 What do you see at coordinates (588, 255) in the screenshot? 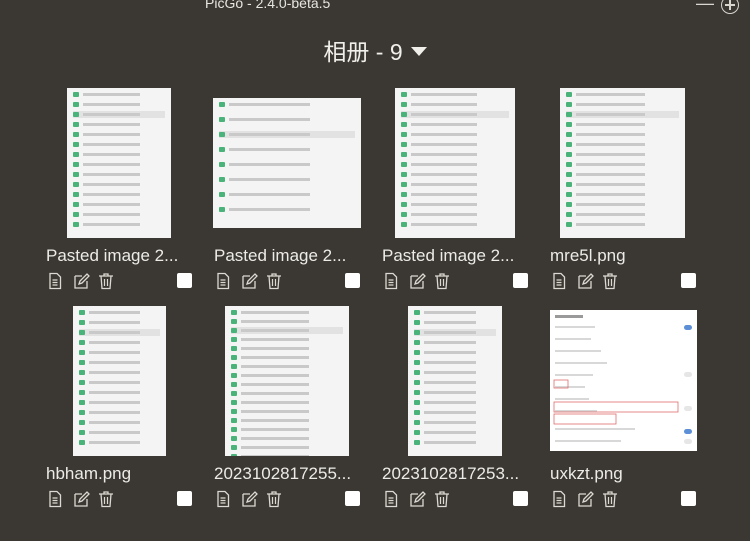
I see `image-name: mre5l.png` at bounding box center [588, 255].